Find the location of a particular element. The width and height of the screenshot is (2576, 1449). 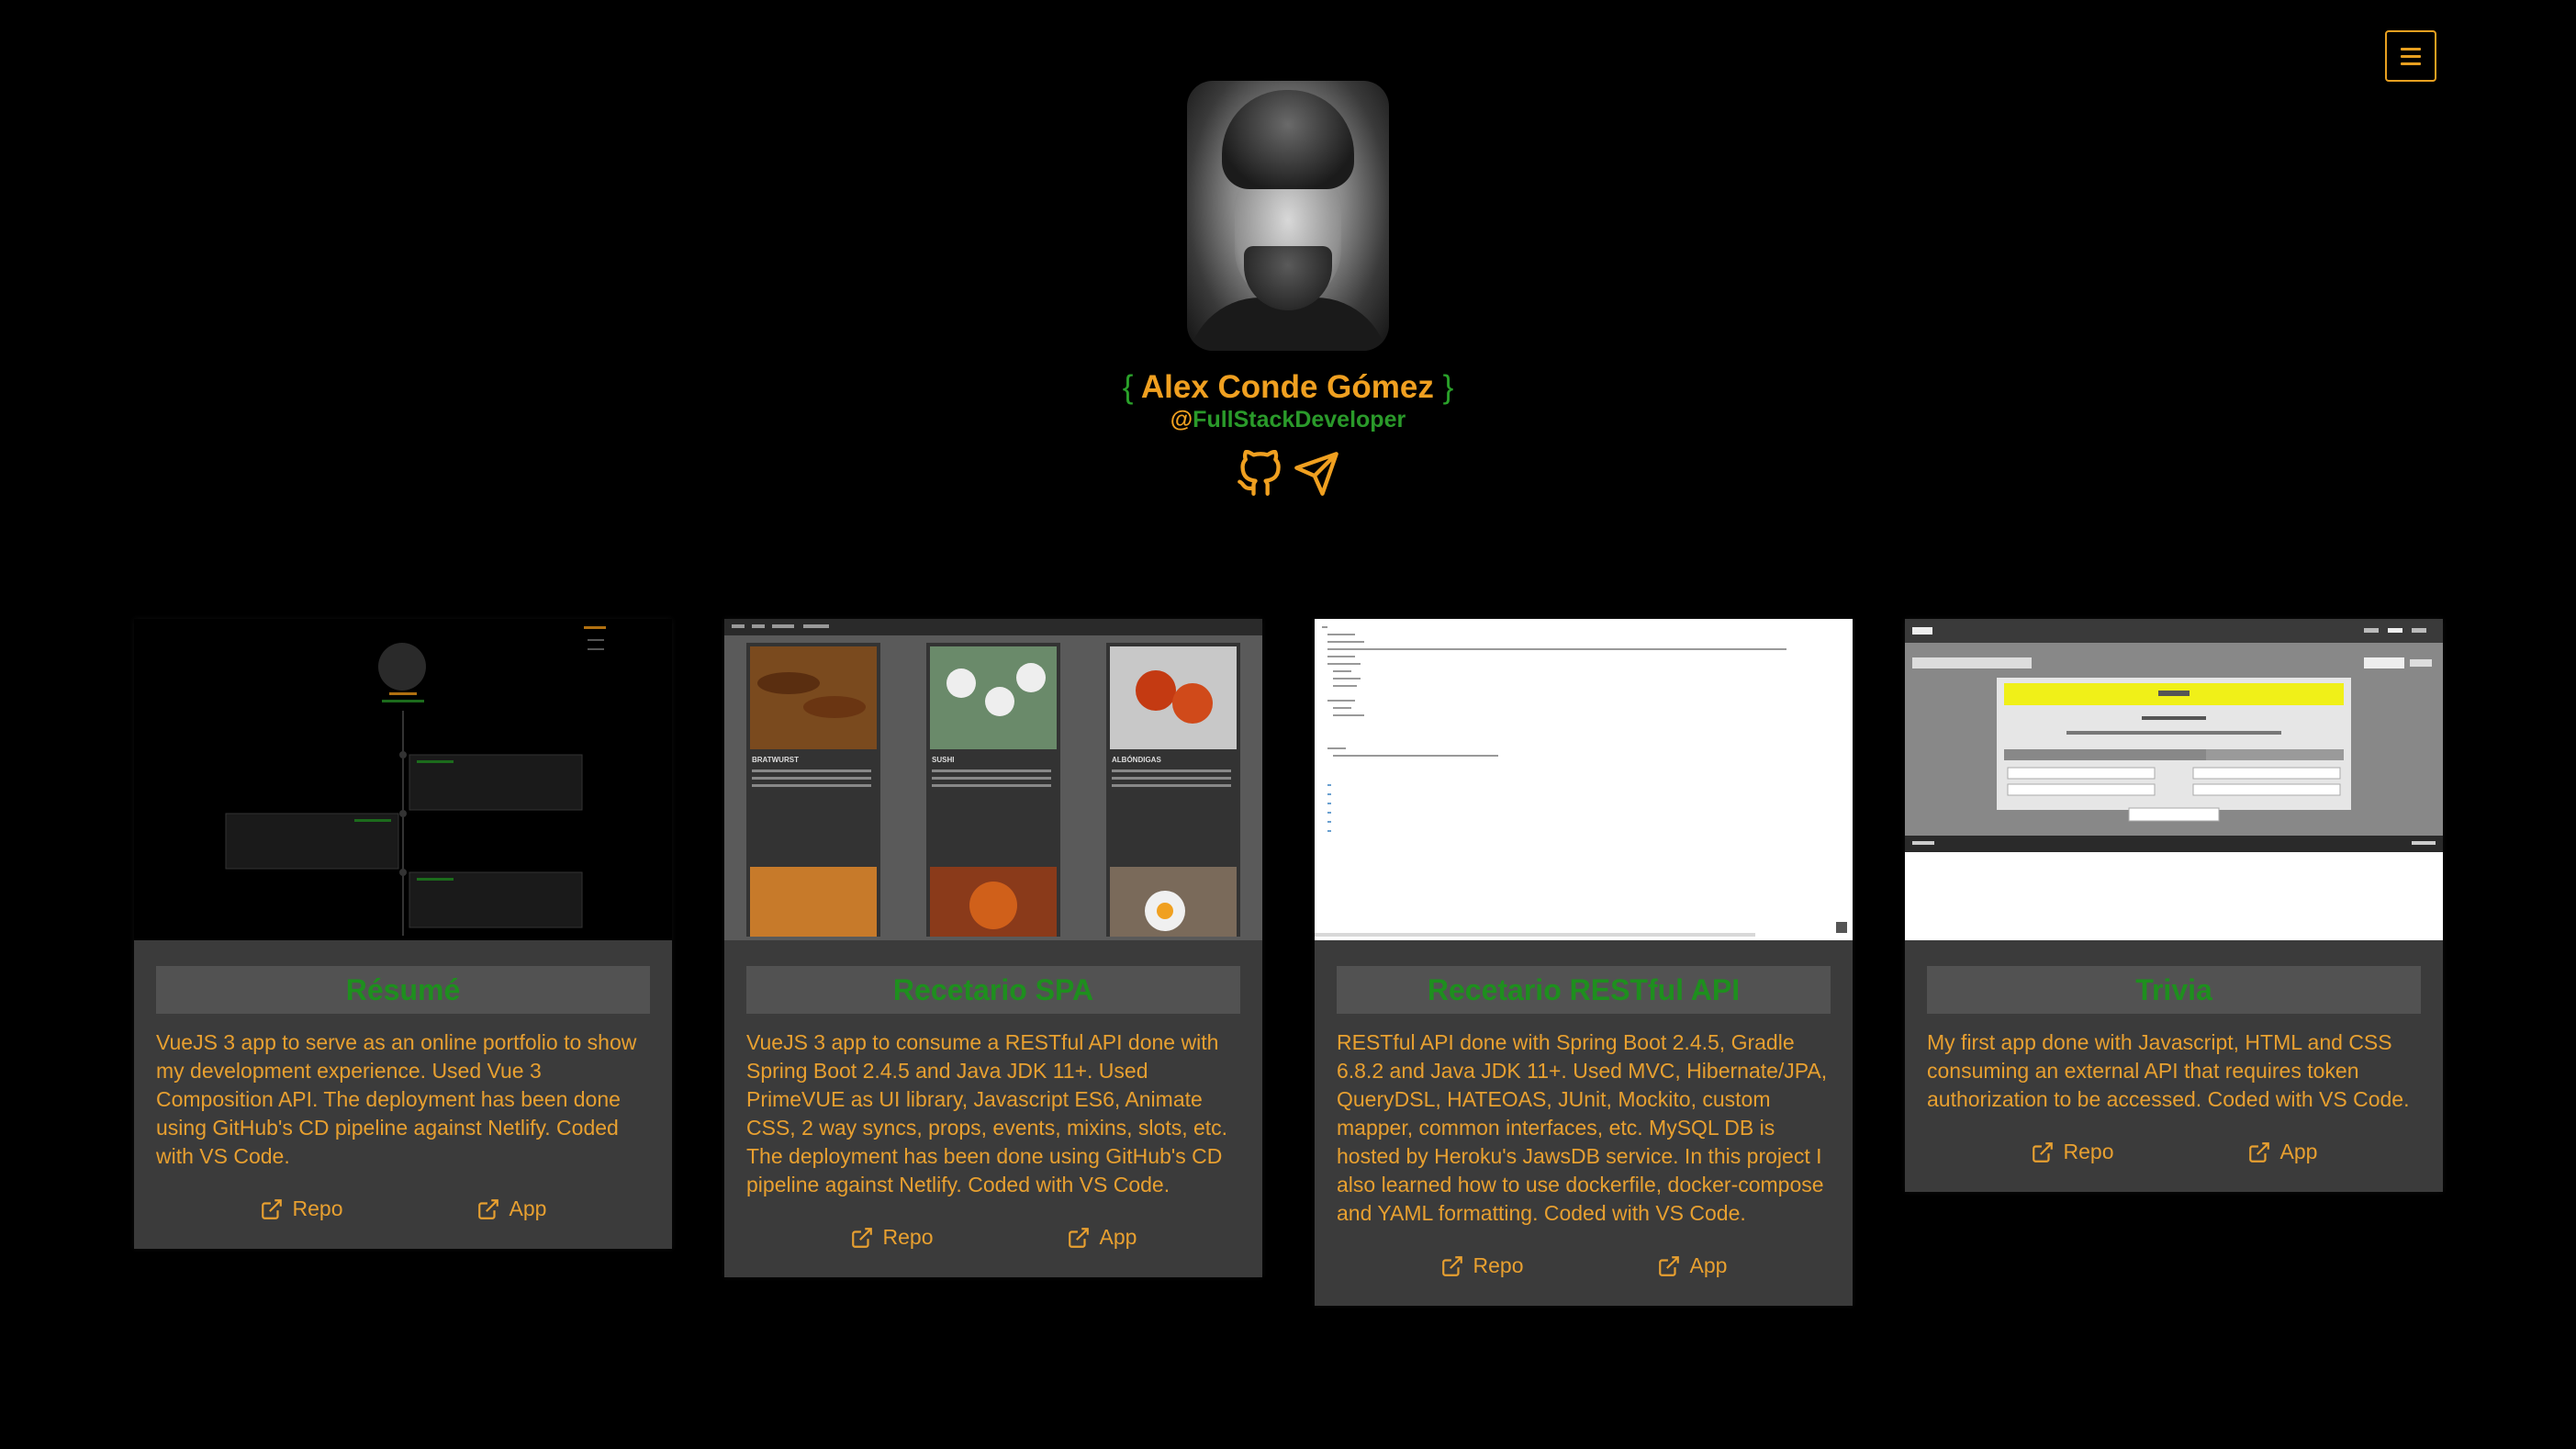

thumb-label: ALBÓNDIGAS is located at coordinates (1136, 760).